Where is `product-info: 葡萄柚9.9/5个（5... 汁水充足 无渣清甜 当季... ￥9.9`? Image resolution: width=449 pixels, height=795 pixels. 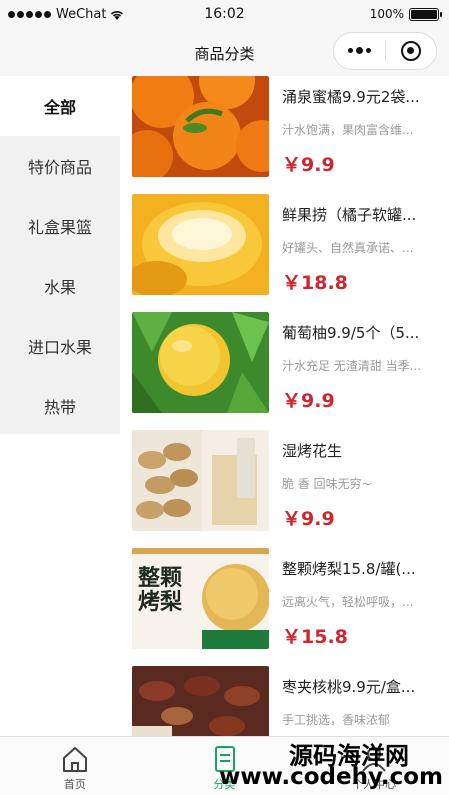
product-info: 葡萄柚9.9/5个（5... 汁水充足 无渣清甜 当季... ￥9.9 is located at coordinates (363, 362).